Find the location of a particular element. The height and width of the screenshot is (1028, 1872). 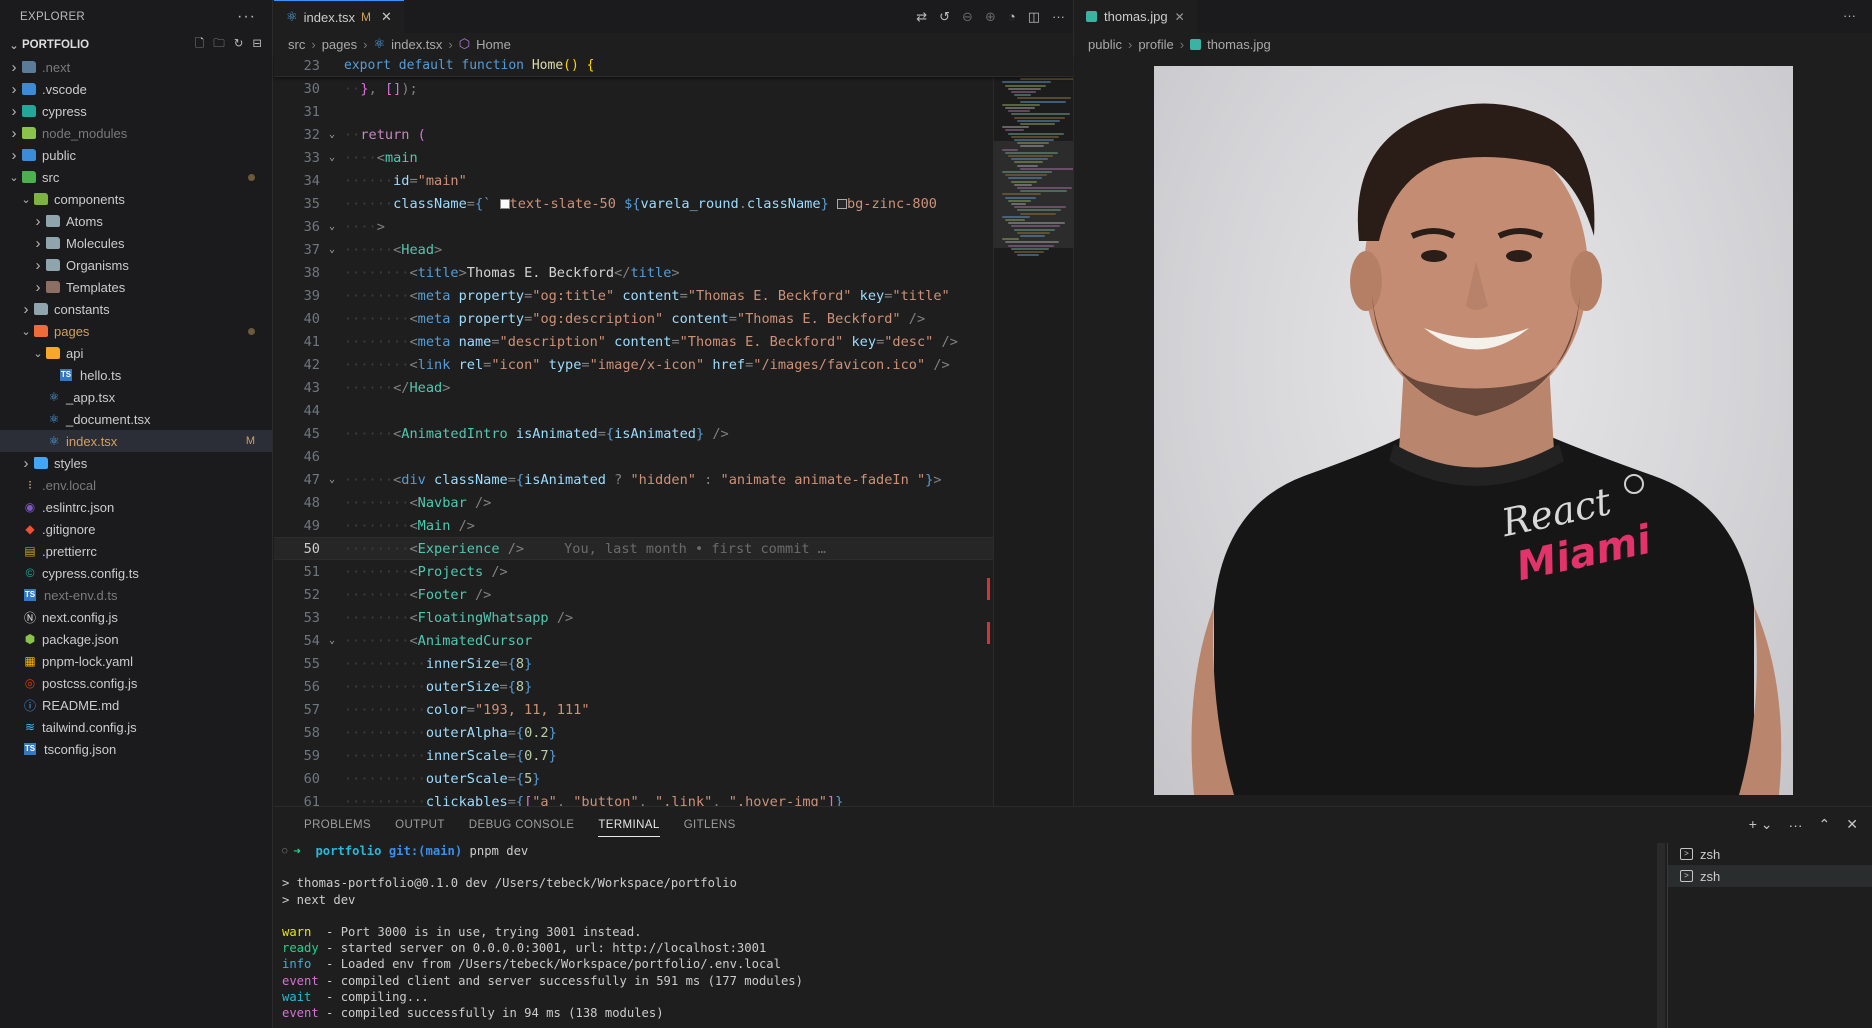

collapse-all-icon: ⊟ is located at coordinates (257, 45).